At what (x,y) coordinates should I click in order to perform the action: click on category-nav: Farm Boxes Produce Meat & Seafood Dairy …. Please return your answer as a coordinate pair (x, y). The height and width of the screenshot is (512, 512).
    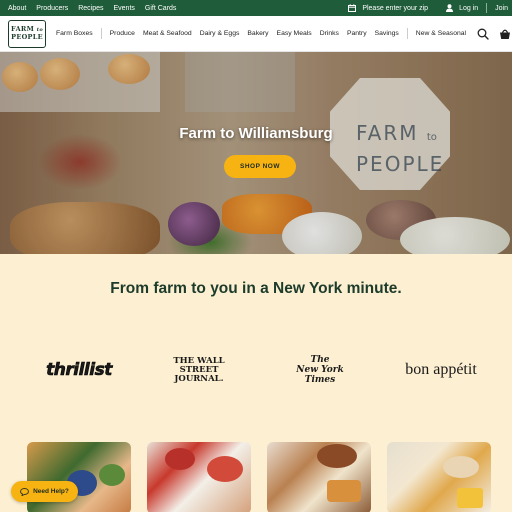
    Looking at the image, I should click on (265, 33).